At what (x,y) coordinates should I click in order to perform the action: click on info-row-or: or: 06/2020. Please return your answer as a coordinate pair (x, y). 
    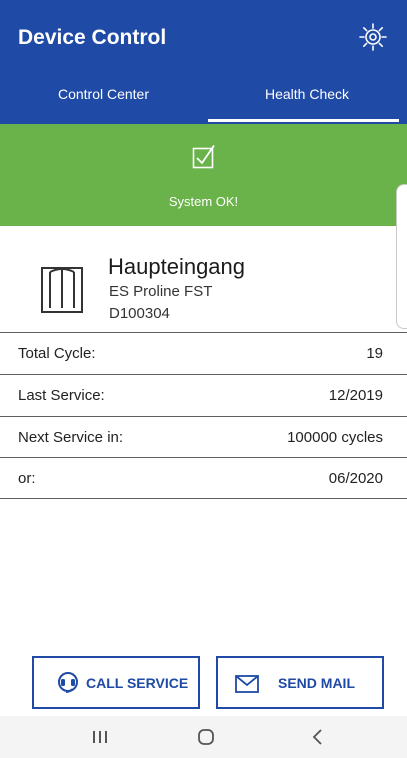
    Looking at the image, I should click on (203, 478).